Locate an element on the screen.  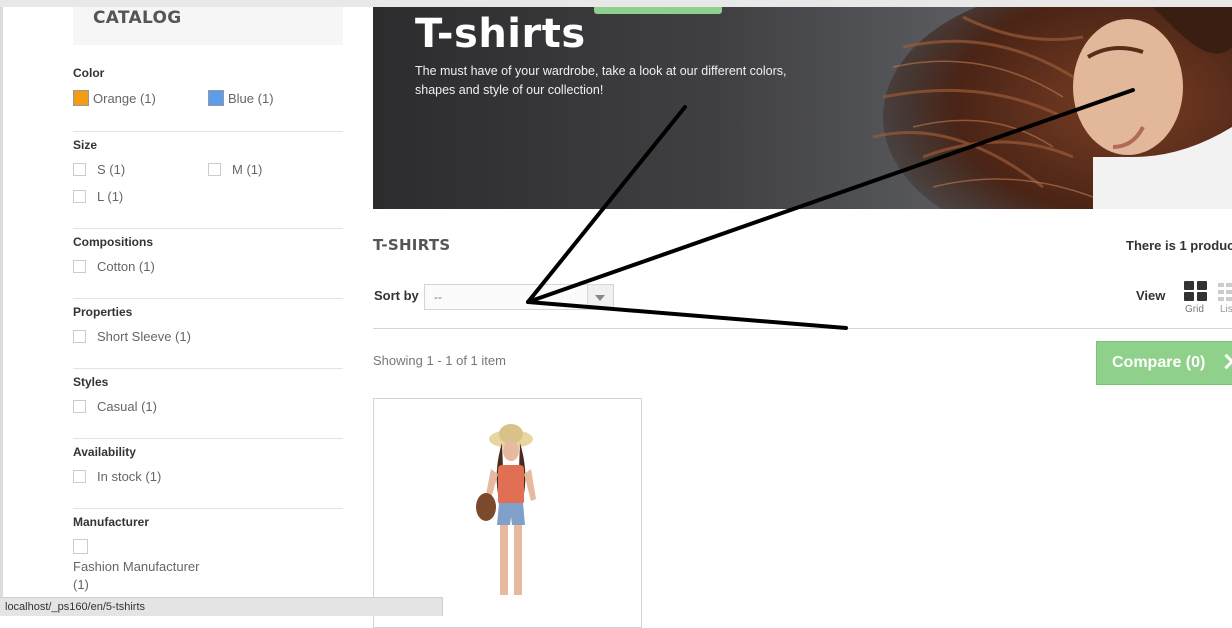
manufacturer-option-fashion: Fashion Manufacturer (1) is located at coordinates (173, 568).